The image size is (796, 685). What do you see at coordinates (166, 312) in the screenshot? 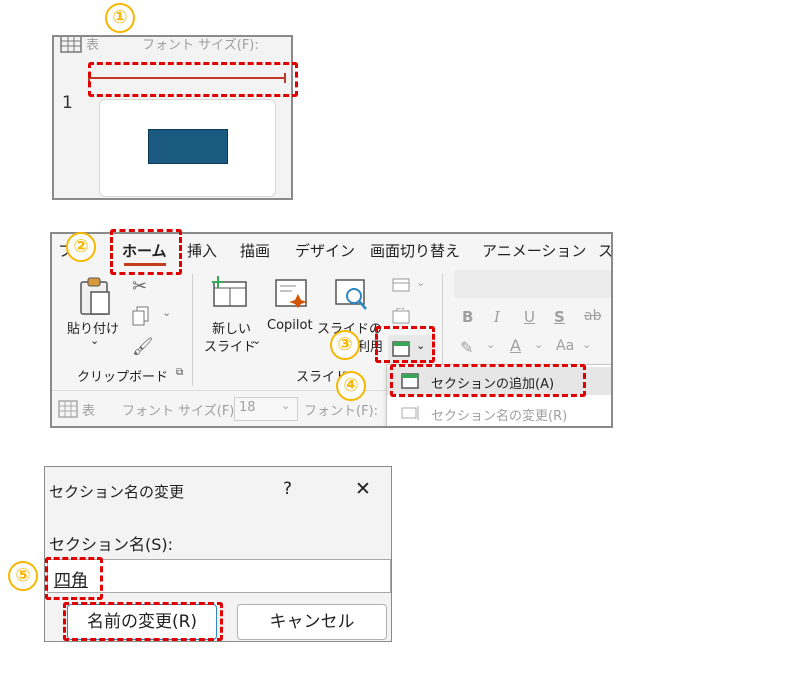
I see `copy-dropdown-icon: ⌄` at bounding box center [166, 312].